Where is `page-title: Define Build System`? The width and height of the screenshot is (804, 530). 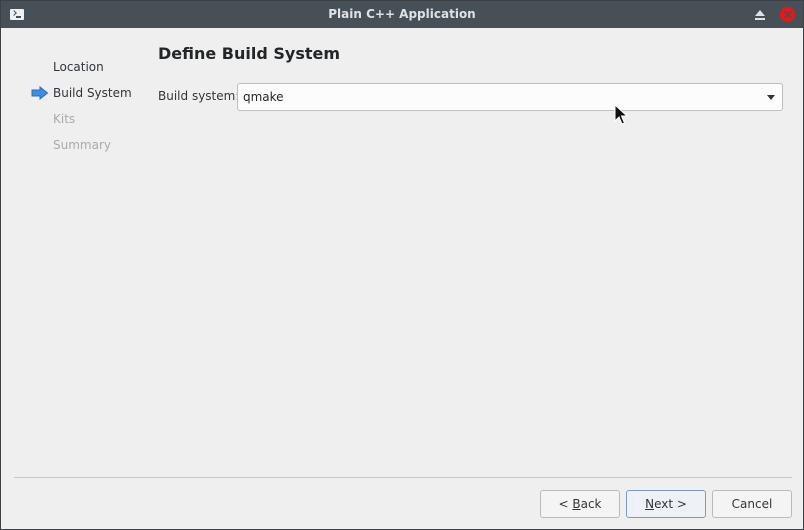 page-title: Define Build System is located at coordinates (249, 53).